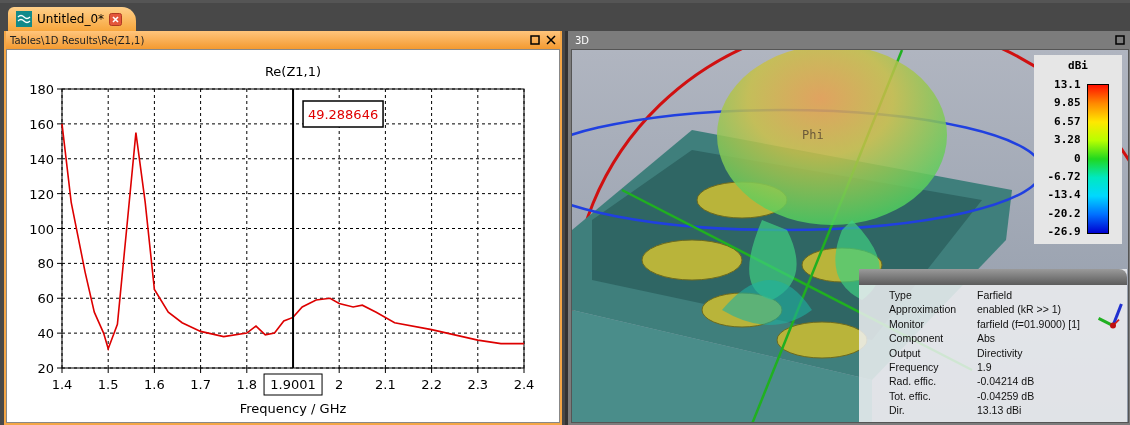 The height and width of the screenshot is (425, 1130). I want to click on legend-tick-label: -26.9, so click(1064, 232).